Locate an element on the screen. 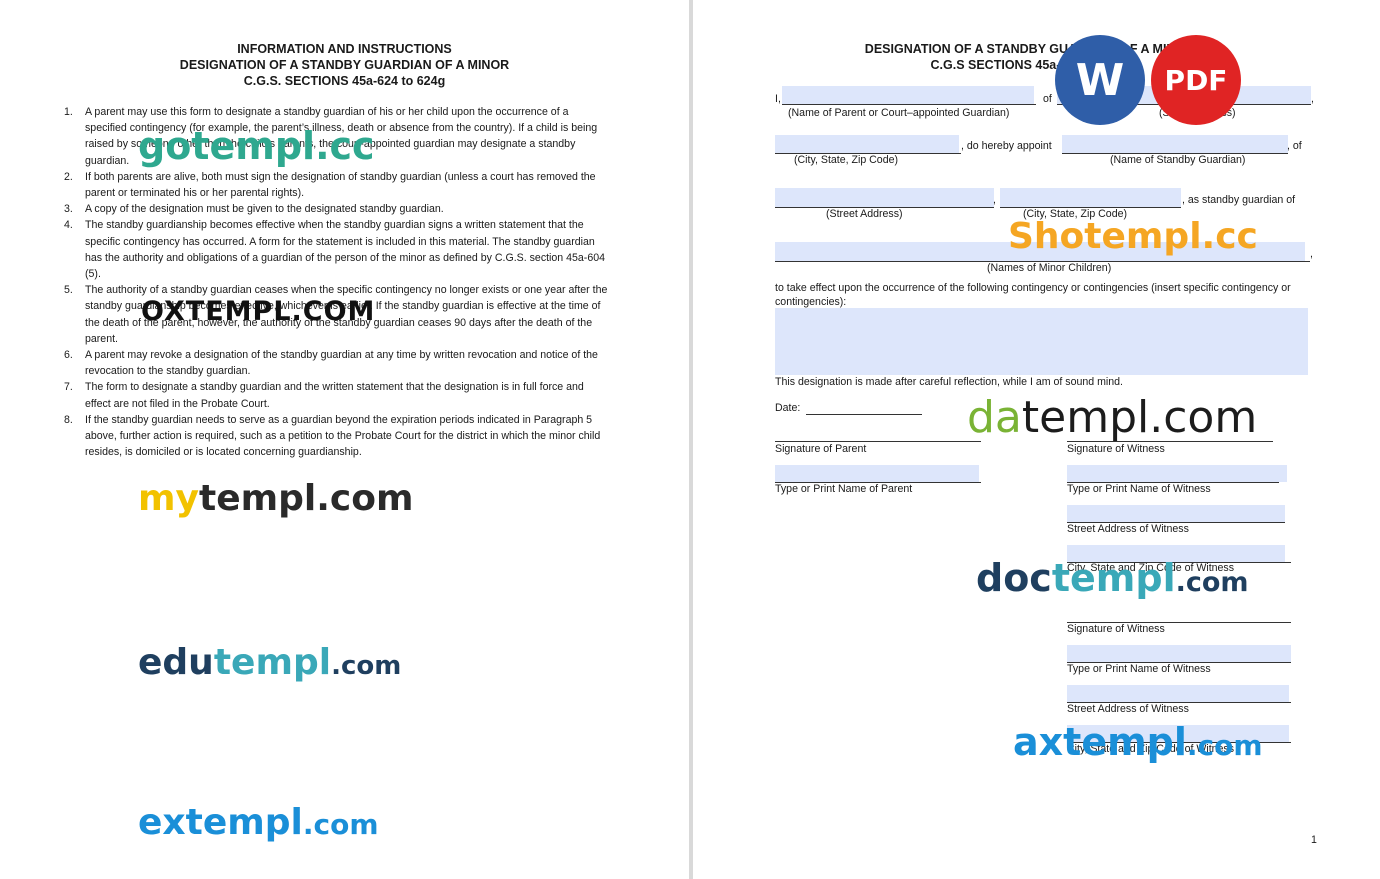 This screenshot has height=879, width=1380. doctempl-watermark: doctempl.com is located at coordinates (1112, 578).